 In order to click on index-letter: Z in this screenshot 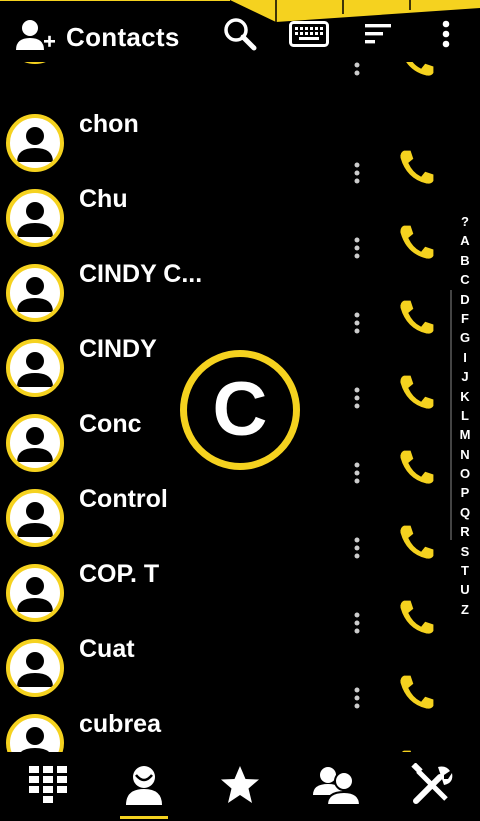, I will do `click(465, 609)`.